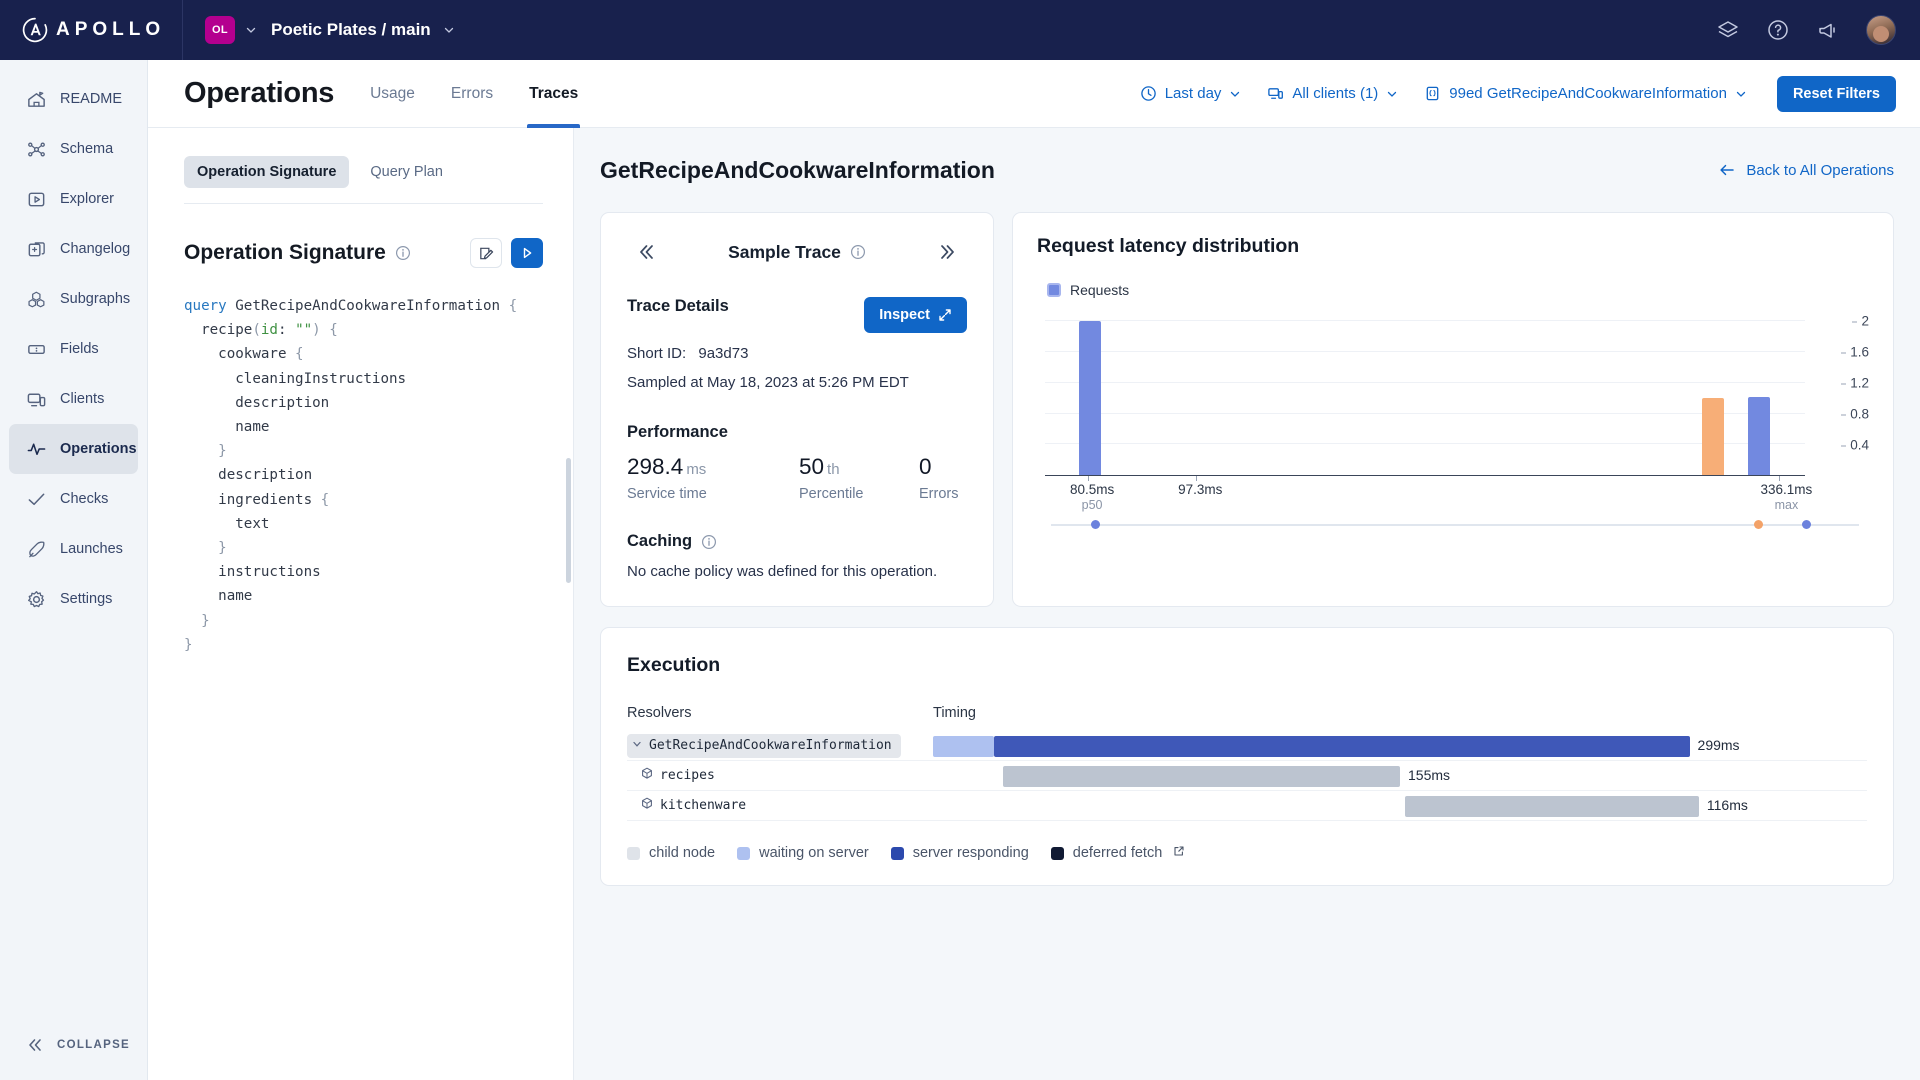 This screenshot has width=1920, height=1080. I want to click on reset-filters-button: Reset Filters, so click(1836, 93).